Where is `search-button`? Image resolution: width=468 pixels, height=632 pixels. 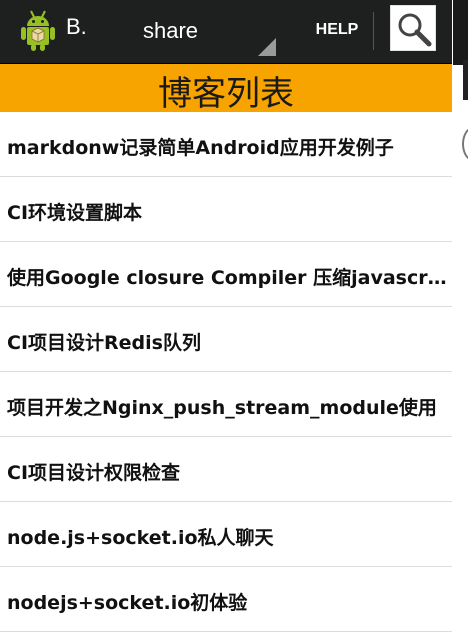
search-button is located at coordinates (413, 28).